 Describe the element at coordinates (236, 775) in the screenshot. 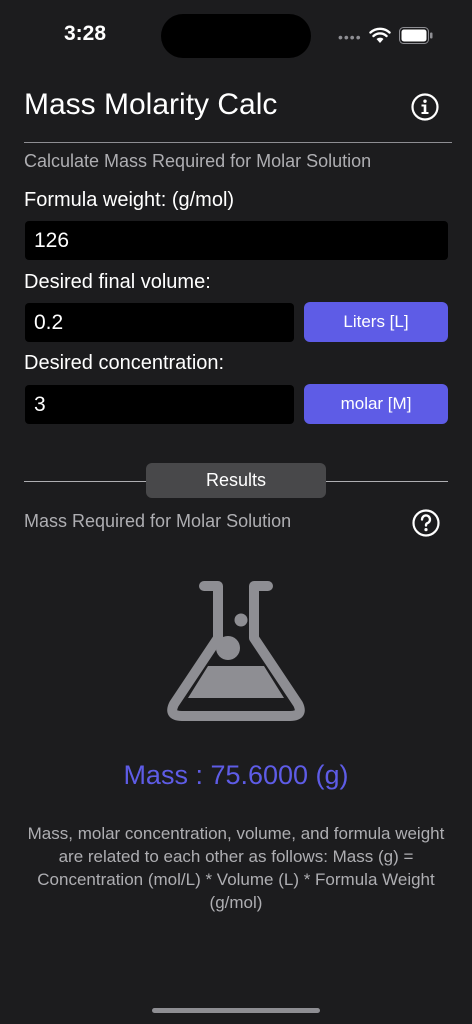

I see `mass-result: Mass : 75.6000 (g)` at that location.